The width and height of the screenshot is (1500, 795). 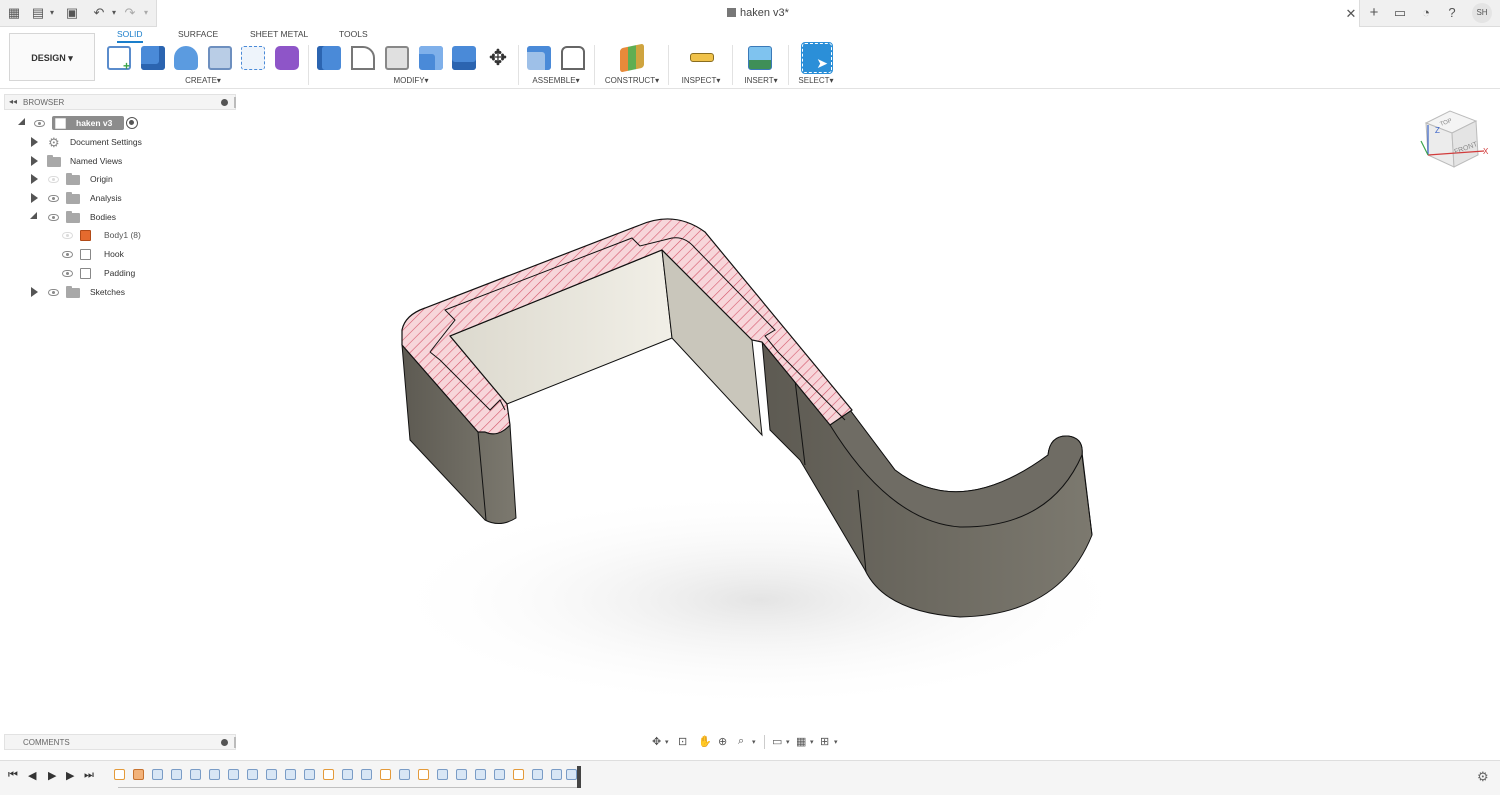 What do you see at coordinates (741, 741) in the screenshot?
I see `zoom-window-icon: ⌕` at bounding box center [741, 741].